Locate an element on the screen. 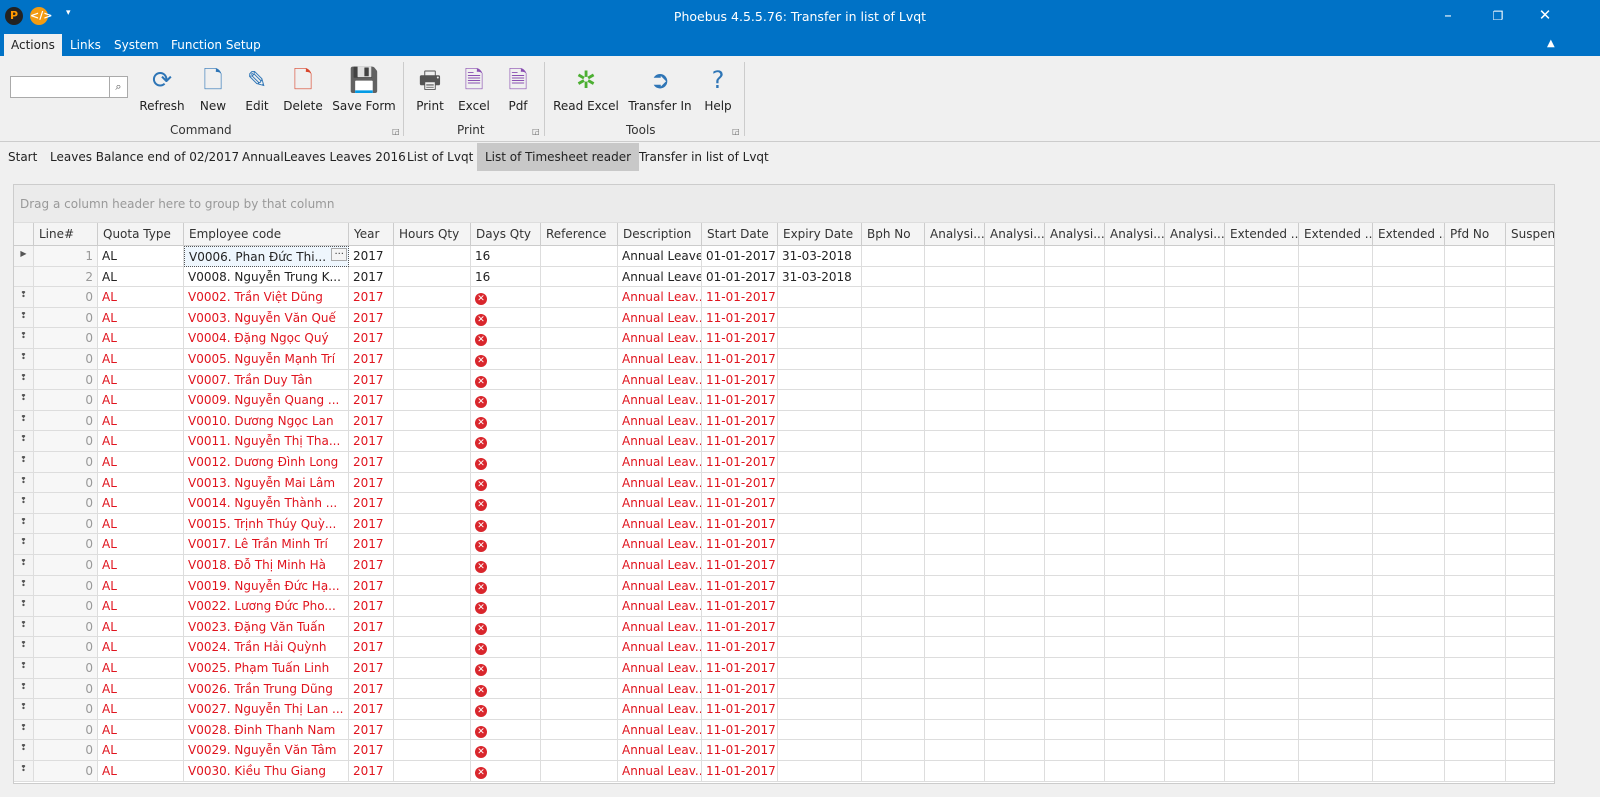 Image resolution: width=1600 pixels, height=797 pixels. column-header: Reference is located at coordinates (579, 234).